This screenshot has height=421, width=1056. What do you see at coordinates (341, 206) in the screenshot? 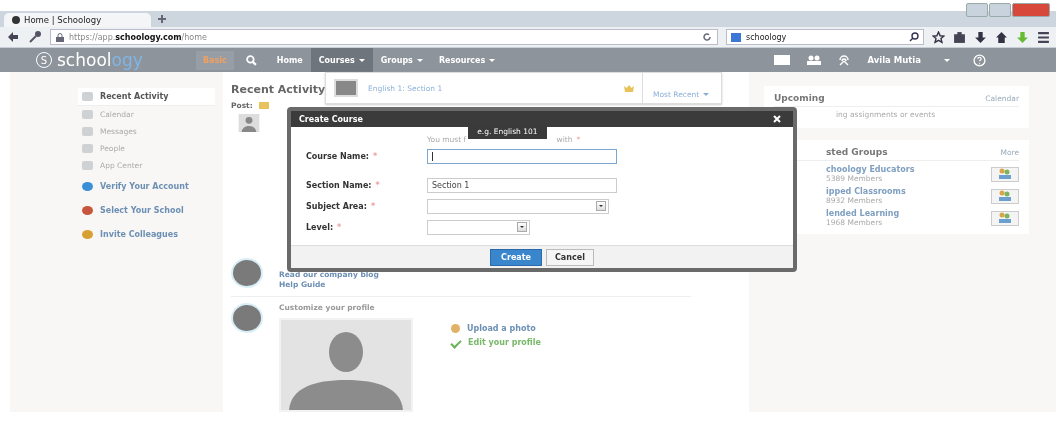
I see `field-label: Subject Area: *` at bounding box center [341, 206].